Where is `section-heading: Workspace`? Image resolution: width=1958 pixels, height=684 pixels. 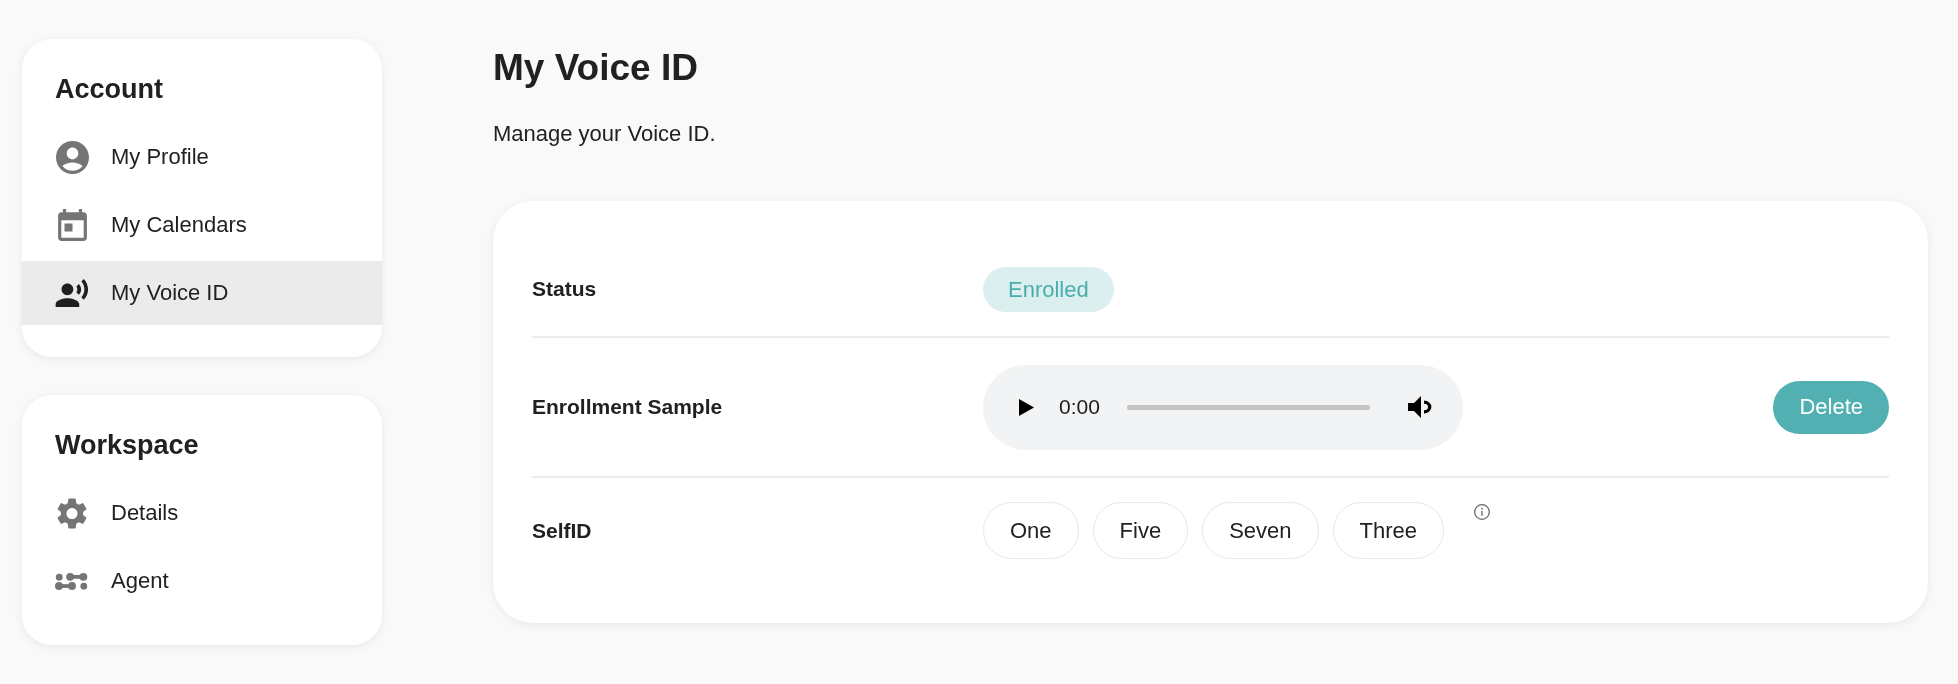 section-heading: Workspace is located at coordinates (127, 445).